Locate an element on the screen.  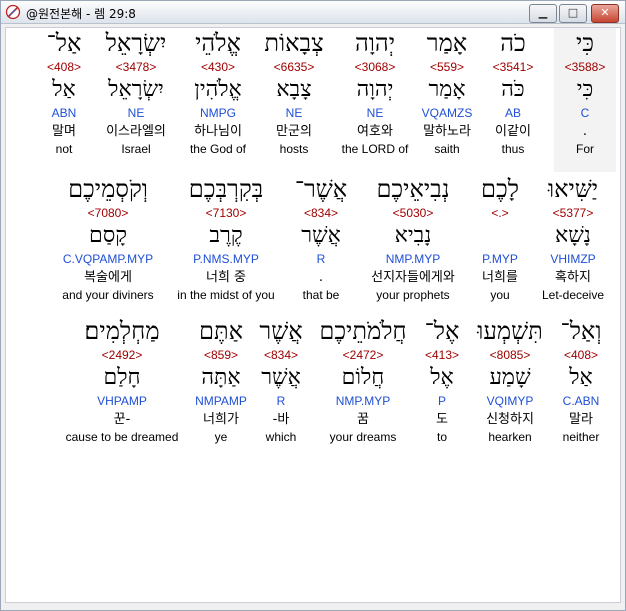
maximize-button: □ is located at coordinates (573, 13).